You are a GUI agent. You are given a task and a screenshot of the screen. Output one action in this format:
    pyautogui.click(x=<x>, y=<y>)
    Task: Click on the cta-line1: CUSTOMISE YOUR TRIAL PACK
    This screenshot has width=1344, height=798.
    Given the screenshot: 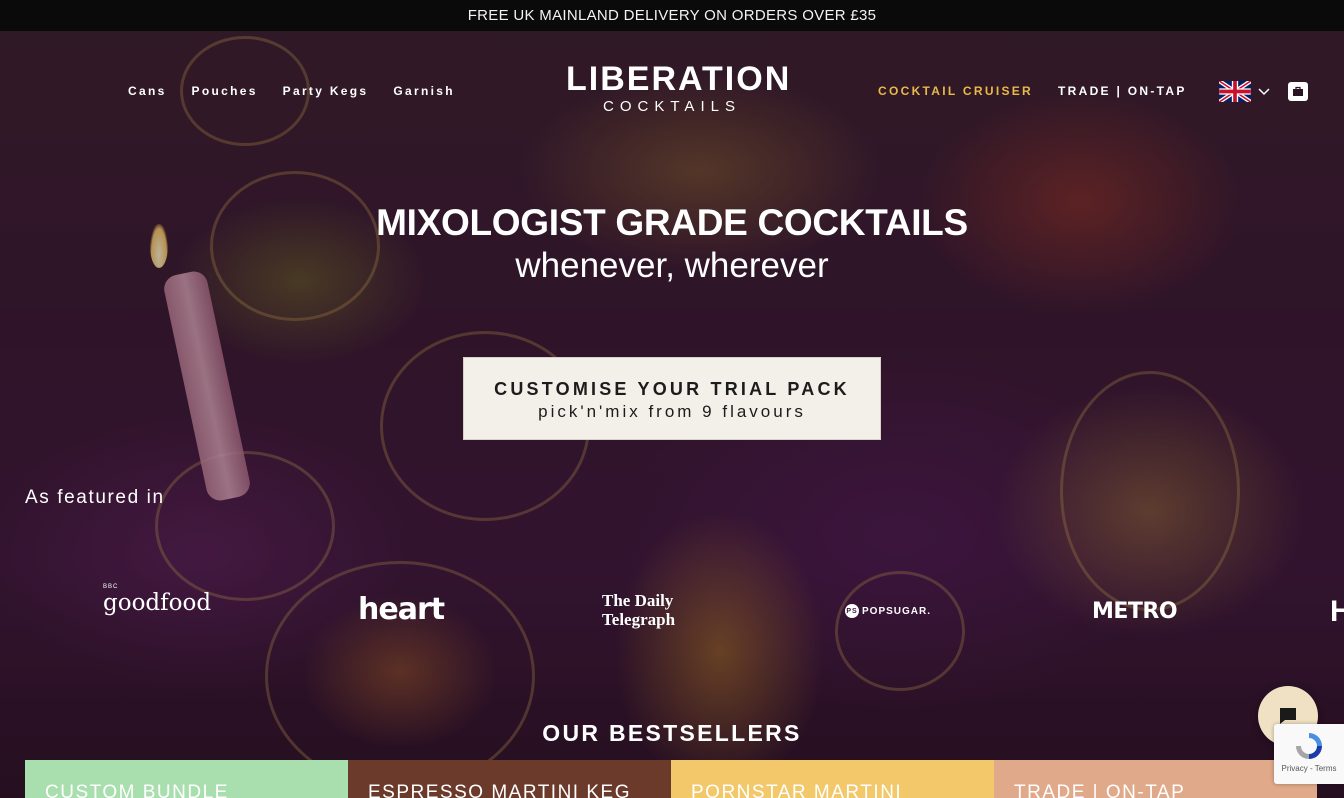 What is the action you would take?
    pyautogui.click(x=672, y=389)
    